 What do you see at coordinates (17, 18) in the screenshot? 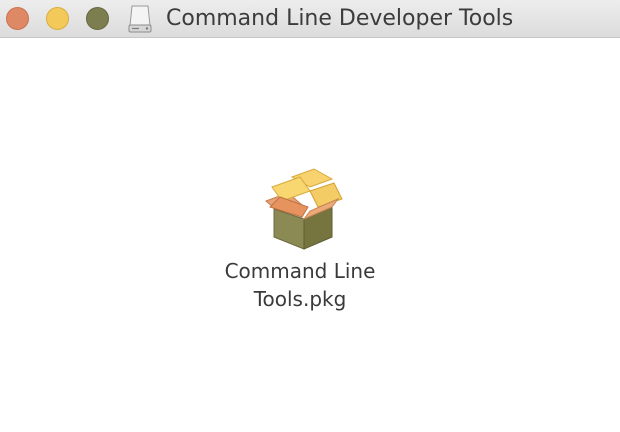
I see `close-button` at bounding box center [17, 18].